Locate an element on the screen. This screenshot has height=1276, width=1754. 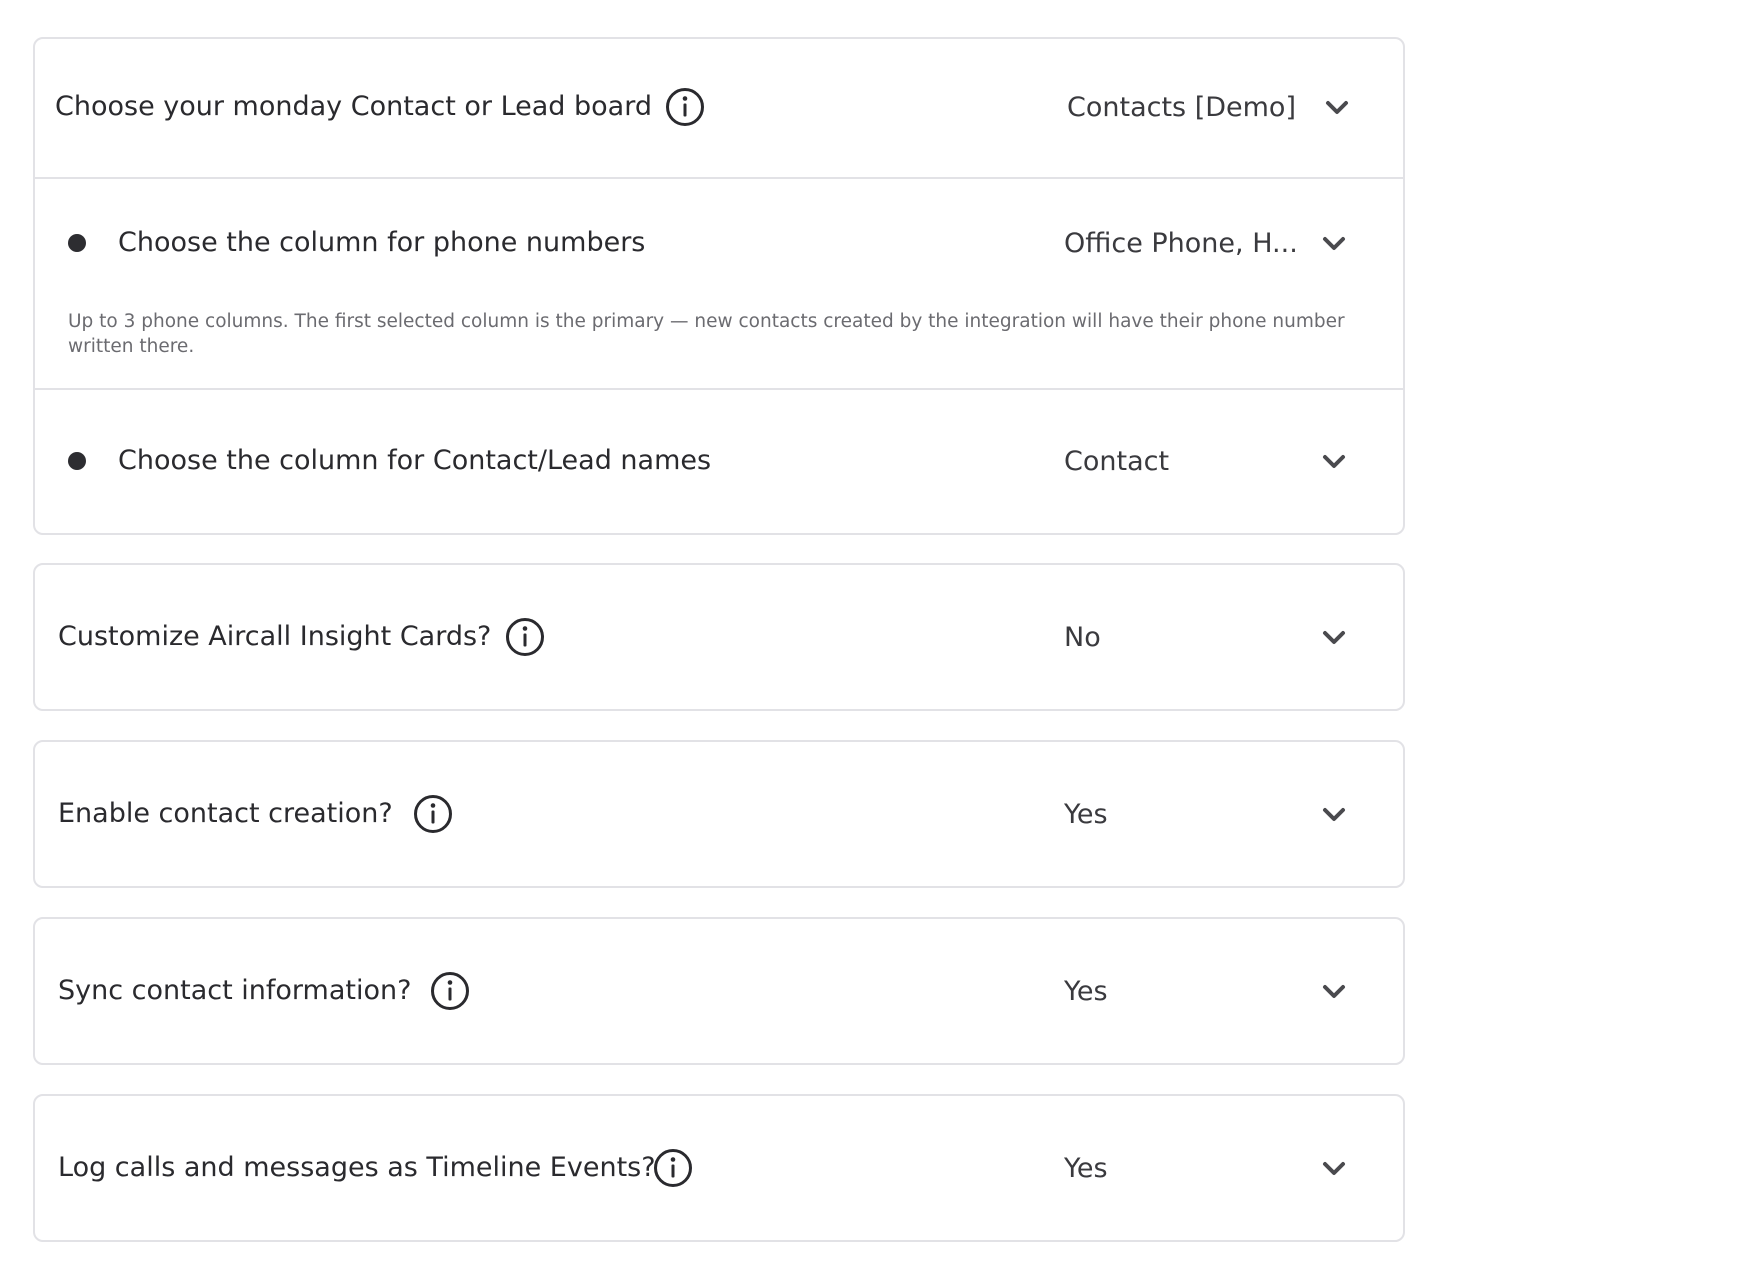
name-column-select-value: Contact is located at coordinates (1117, 461).